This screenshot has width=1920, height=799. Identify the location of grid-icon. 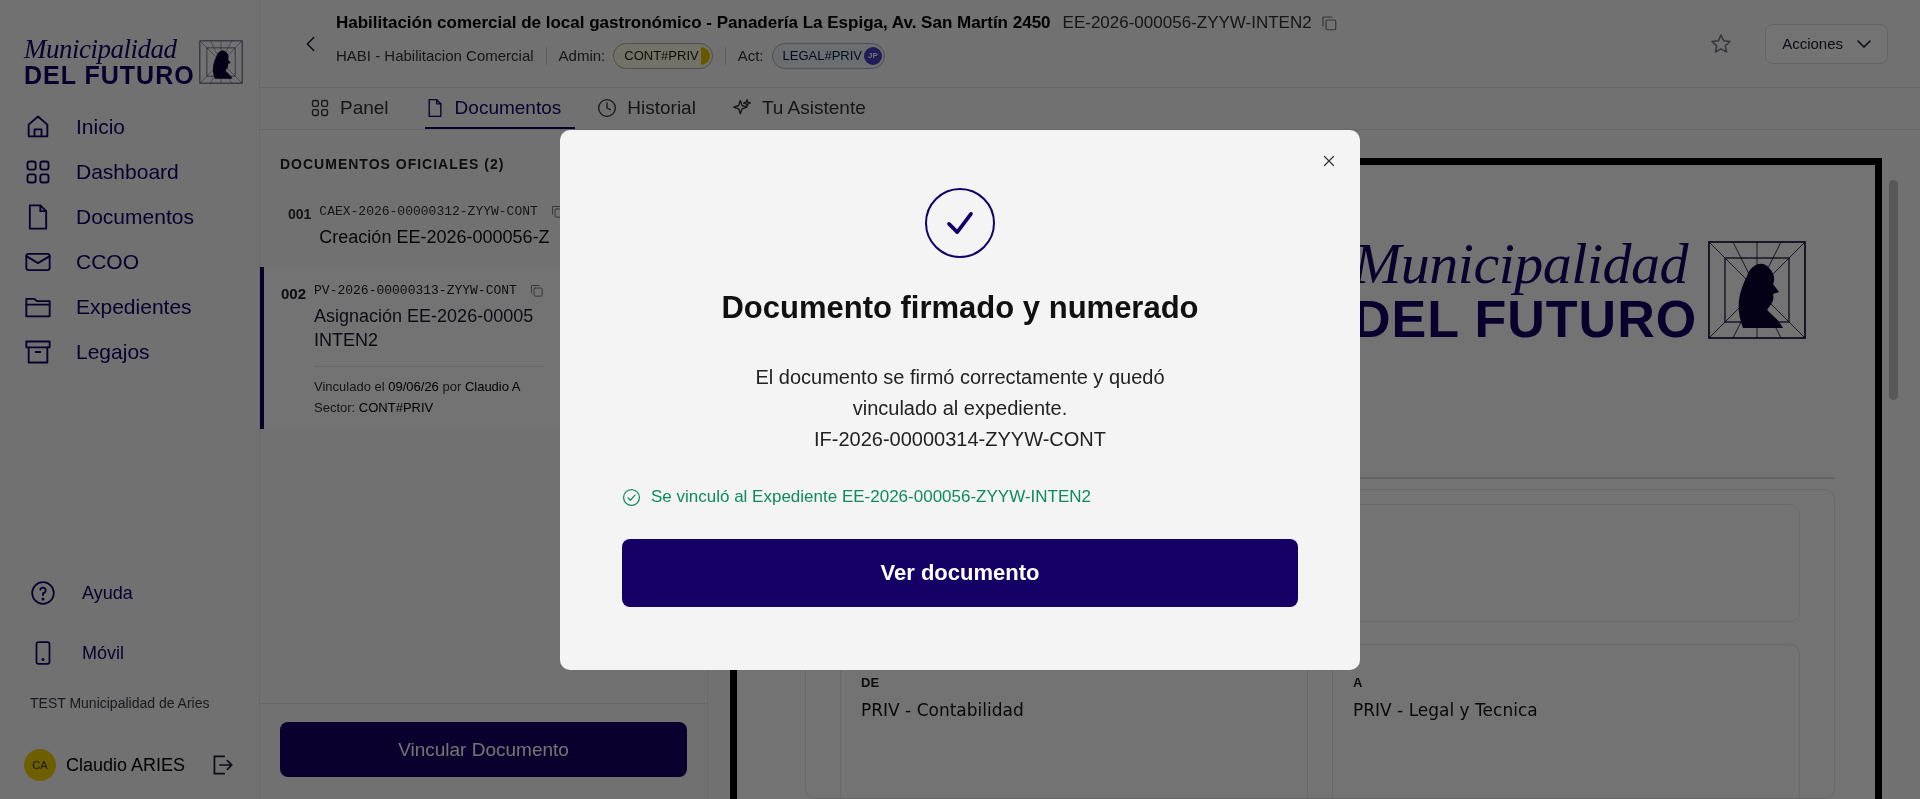
(320, 107).